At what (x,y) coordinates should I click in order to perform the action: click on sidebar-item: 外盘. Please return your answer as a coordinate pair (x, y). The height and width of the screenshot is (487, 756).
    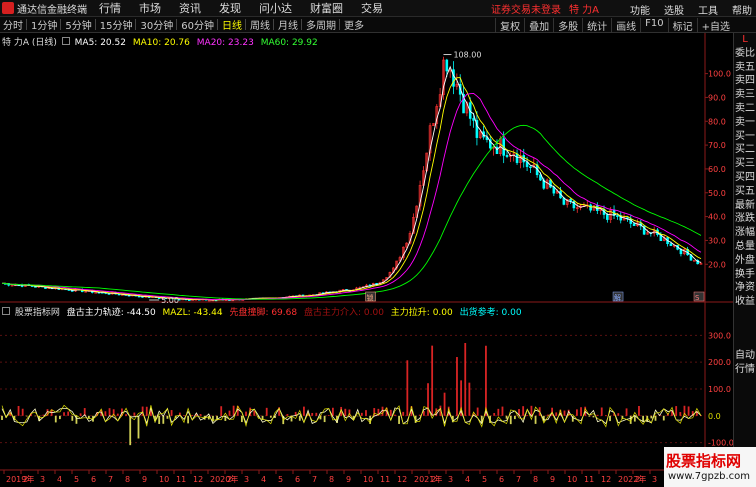
    Looking at the image, I should click on (745, 261).